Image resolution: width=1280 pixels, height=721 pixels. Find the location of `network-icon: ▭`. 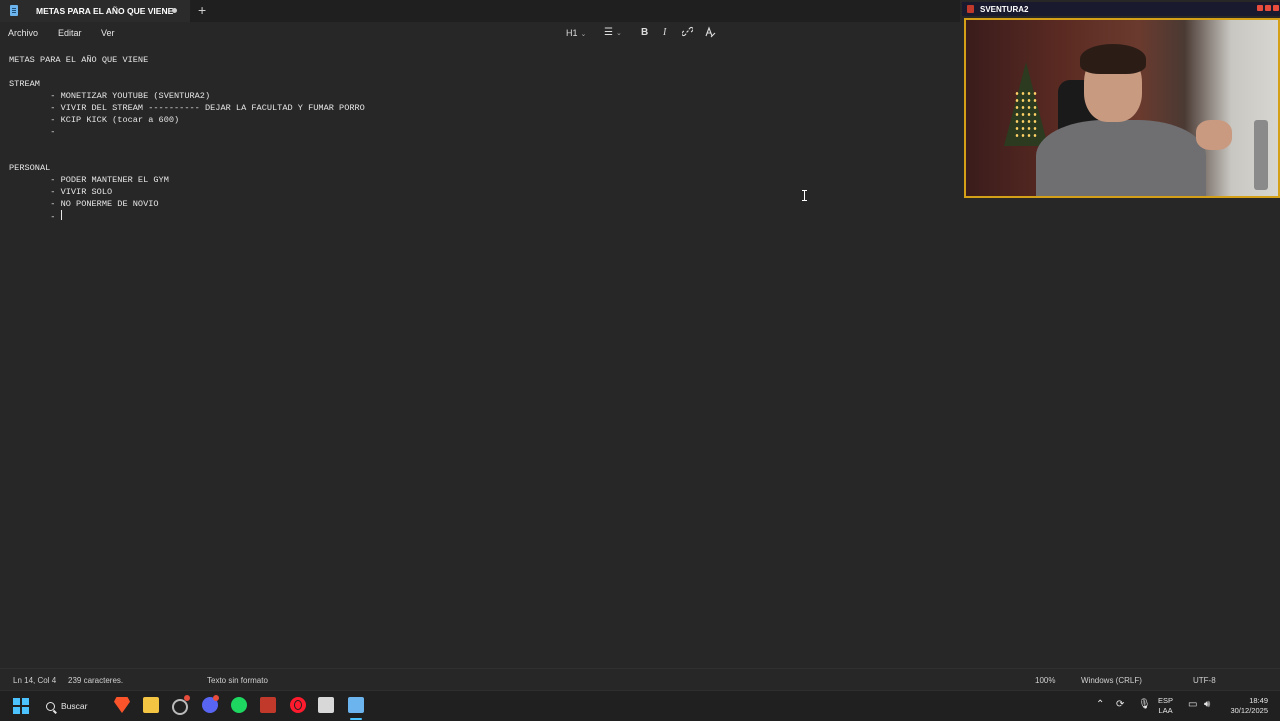

network-icon: ▭ is located at coordinates (1192, 704).